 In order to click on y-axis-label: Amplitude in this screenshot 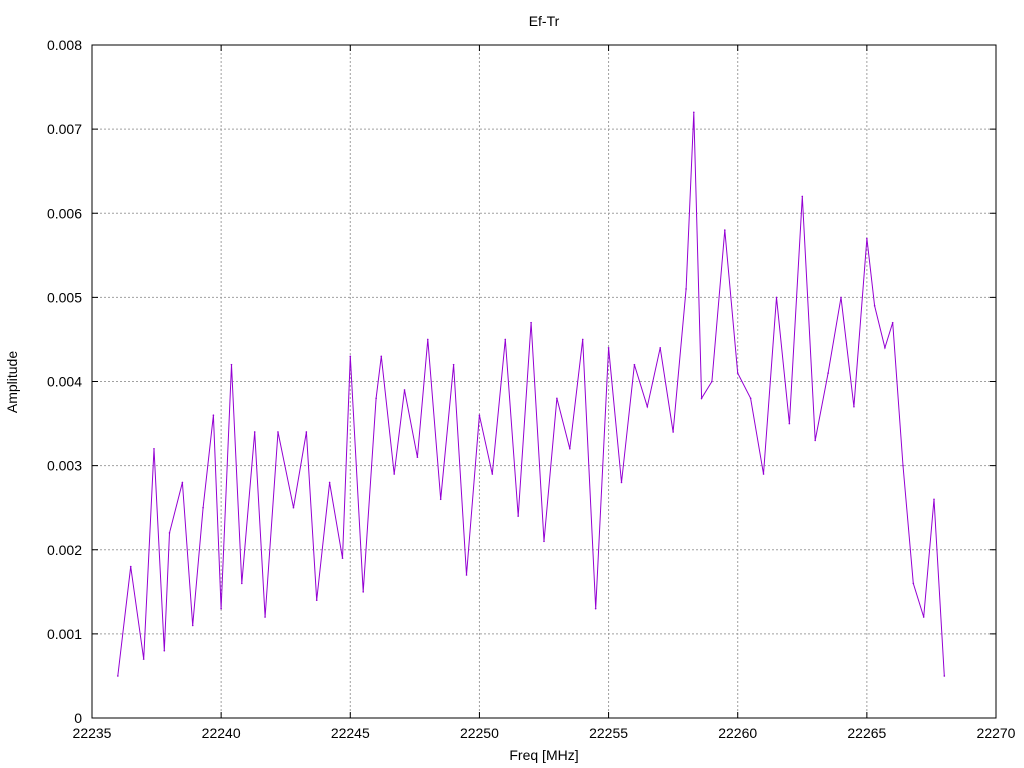, I will do `click(12, 382)`.